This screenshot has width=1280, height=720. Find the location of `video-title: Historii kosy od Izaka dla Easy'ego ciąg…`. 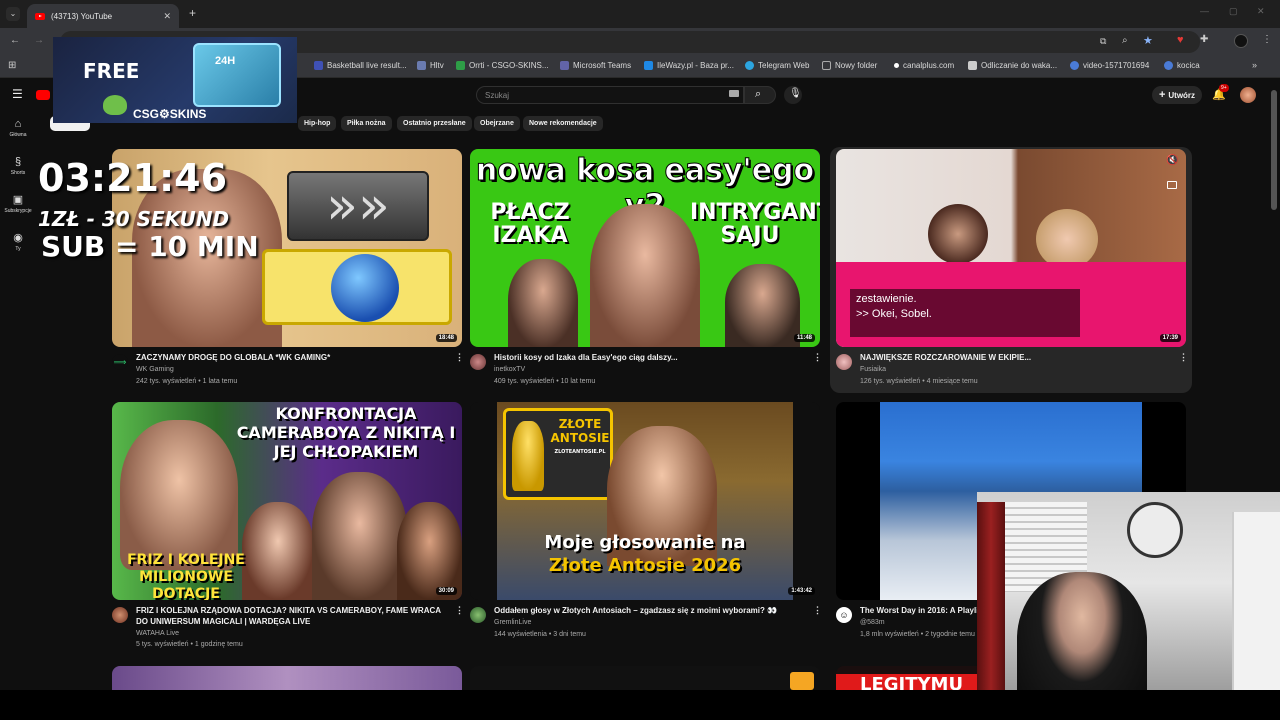

video-title: Historii kosy od Izaka dla Easy'ego ciąg… is located at coordinates (644, 357).